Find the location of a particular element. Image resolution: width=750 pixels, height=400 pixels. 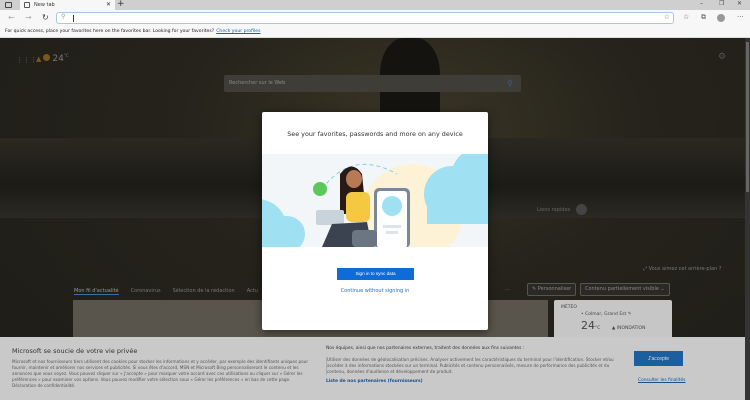

forward-icon: → is located at coordinates (28, 17).